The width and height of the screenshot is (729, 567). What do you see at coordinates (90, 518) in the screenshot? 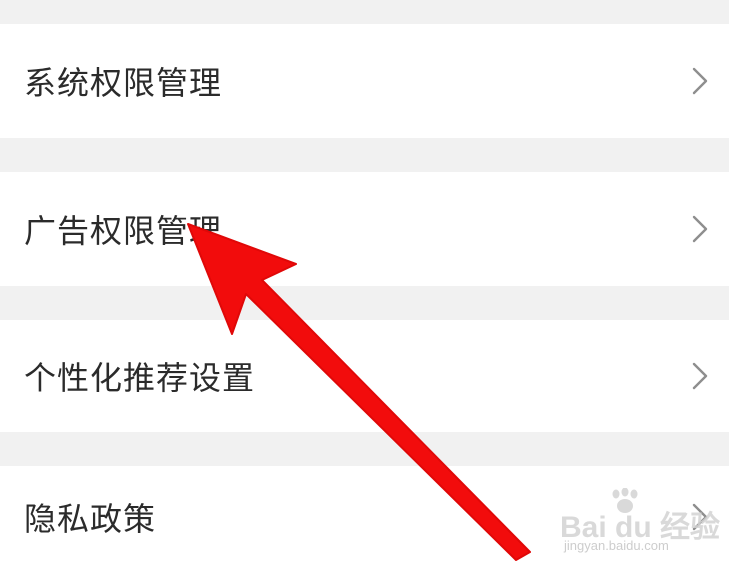
I see `settings-item-label: 隐私政策` at bounding box center [90, 518].